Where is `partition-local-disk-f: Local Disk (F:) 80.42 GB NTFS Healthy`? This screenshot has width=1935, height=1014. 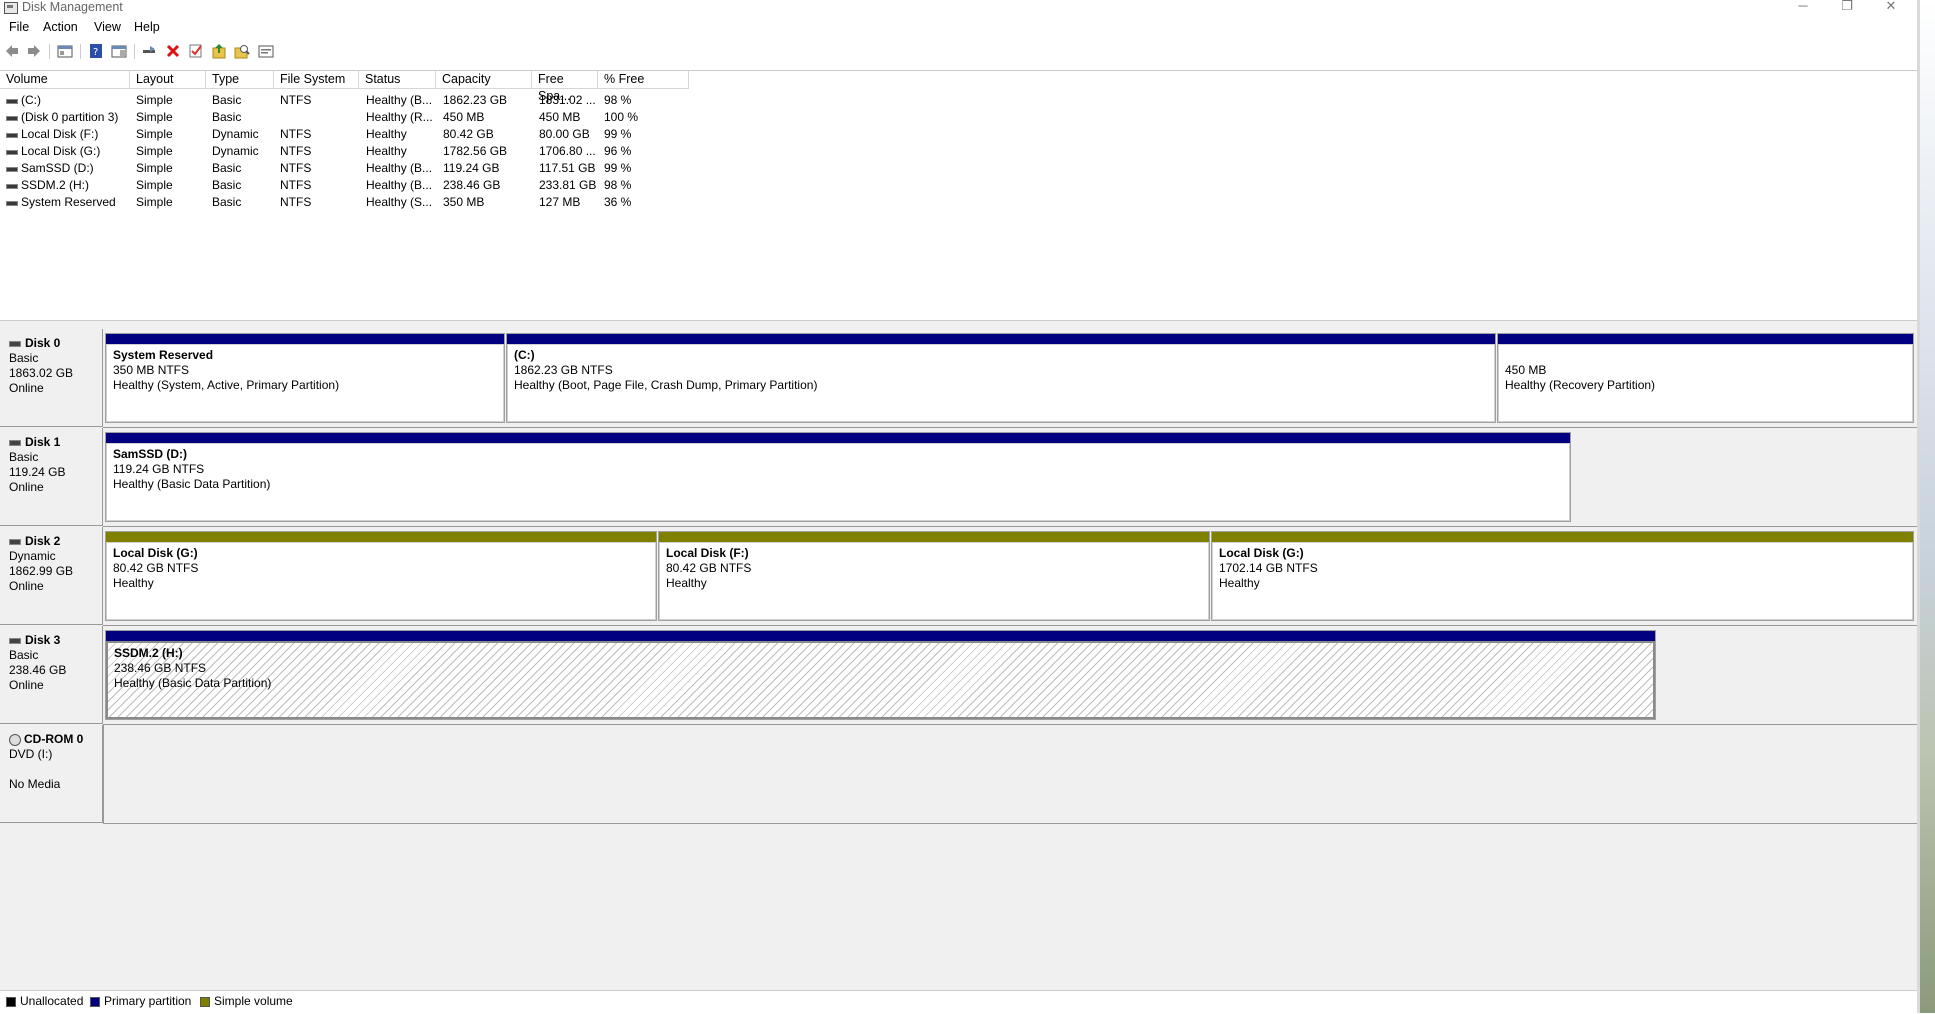 partition-local-disk-f: Local Disk (F:) 80.42 GB NTFS Healthy is located at coordinates (934, 576).